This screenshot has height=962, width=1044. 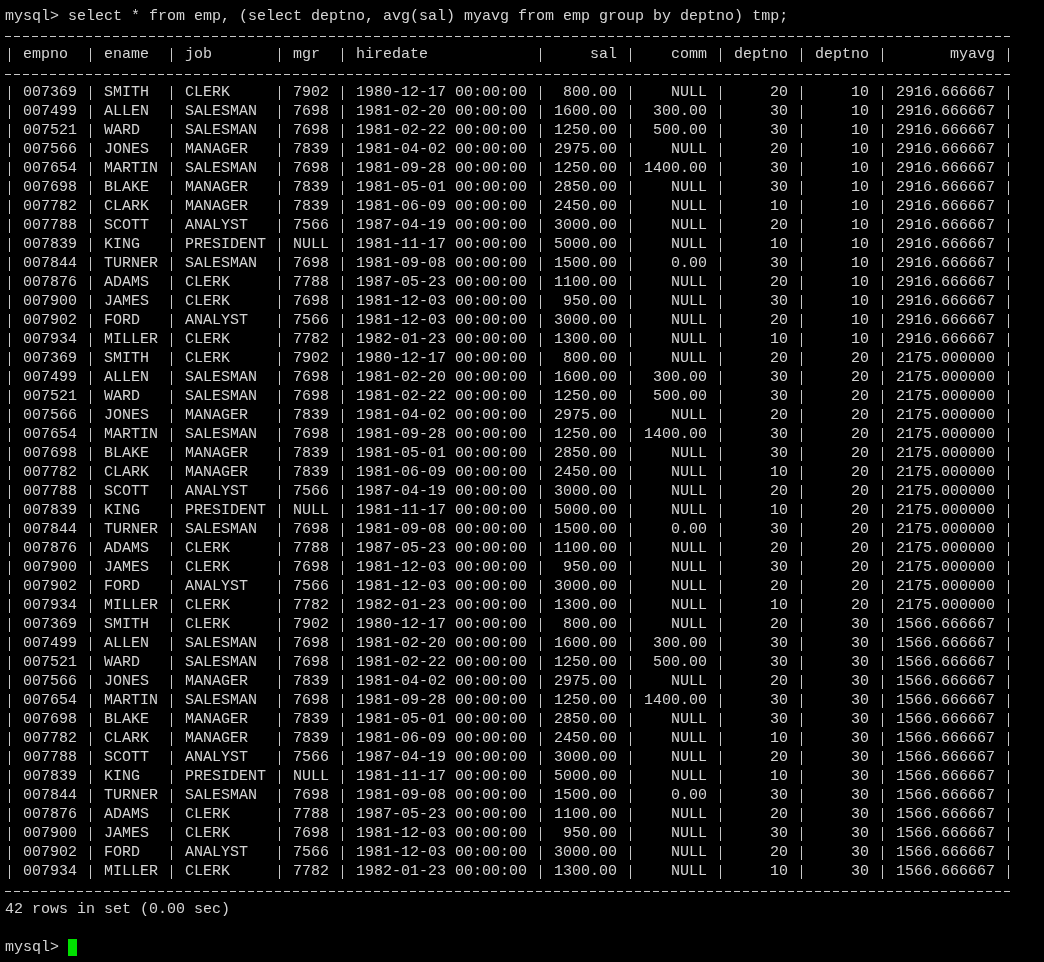 I want to click on table-cell-text: 1981-09-28 00:00:00, so click(x=442, y=700).